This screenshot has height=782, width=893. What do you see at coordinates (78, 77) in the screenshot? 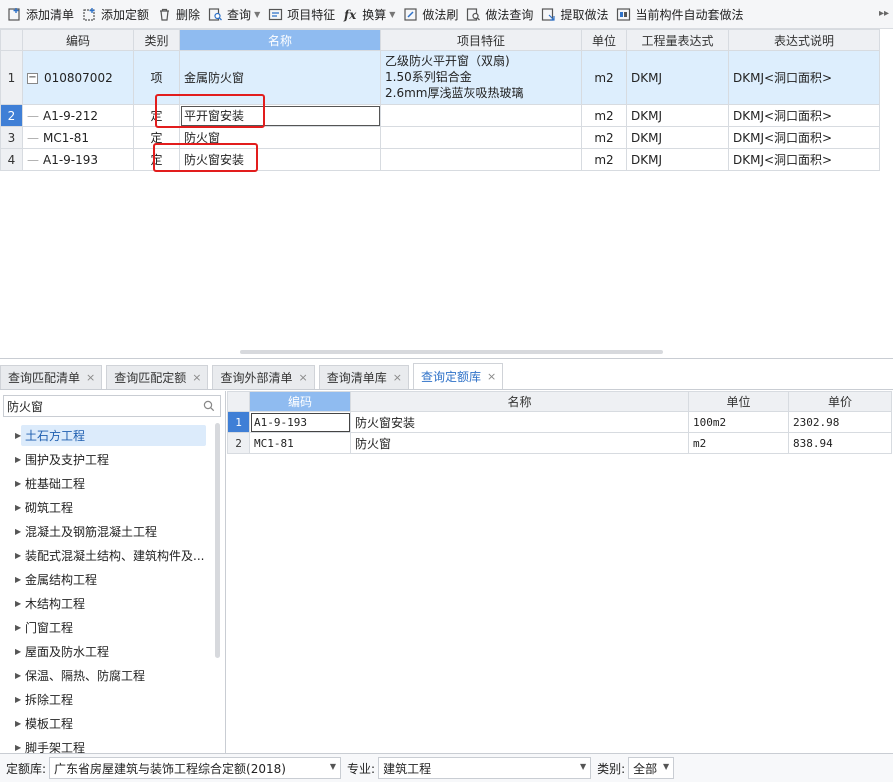
I see `code-cell: −010807002` at bounding box center [78, 77].